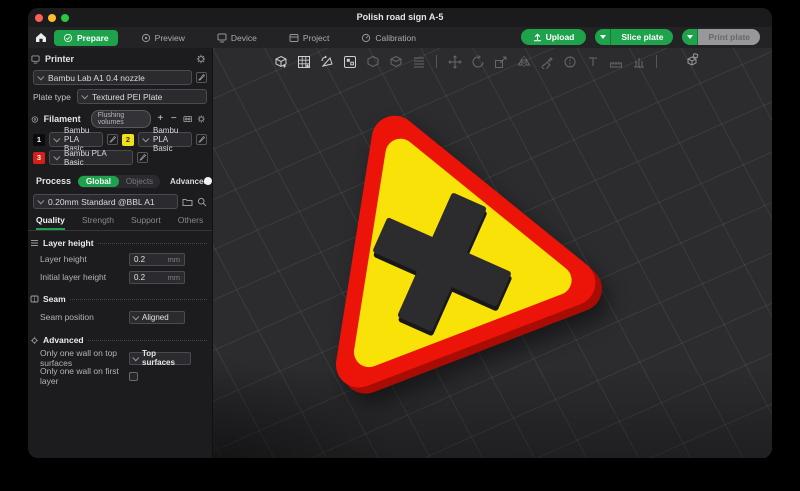  I want to click on tab-device: Device, so click(237, 38).